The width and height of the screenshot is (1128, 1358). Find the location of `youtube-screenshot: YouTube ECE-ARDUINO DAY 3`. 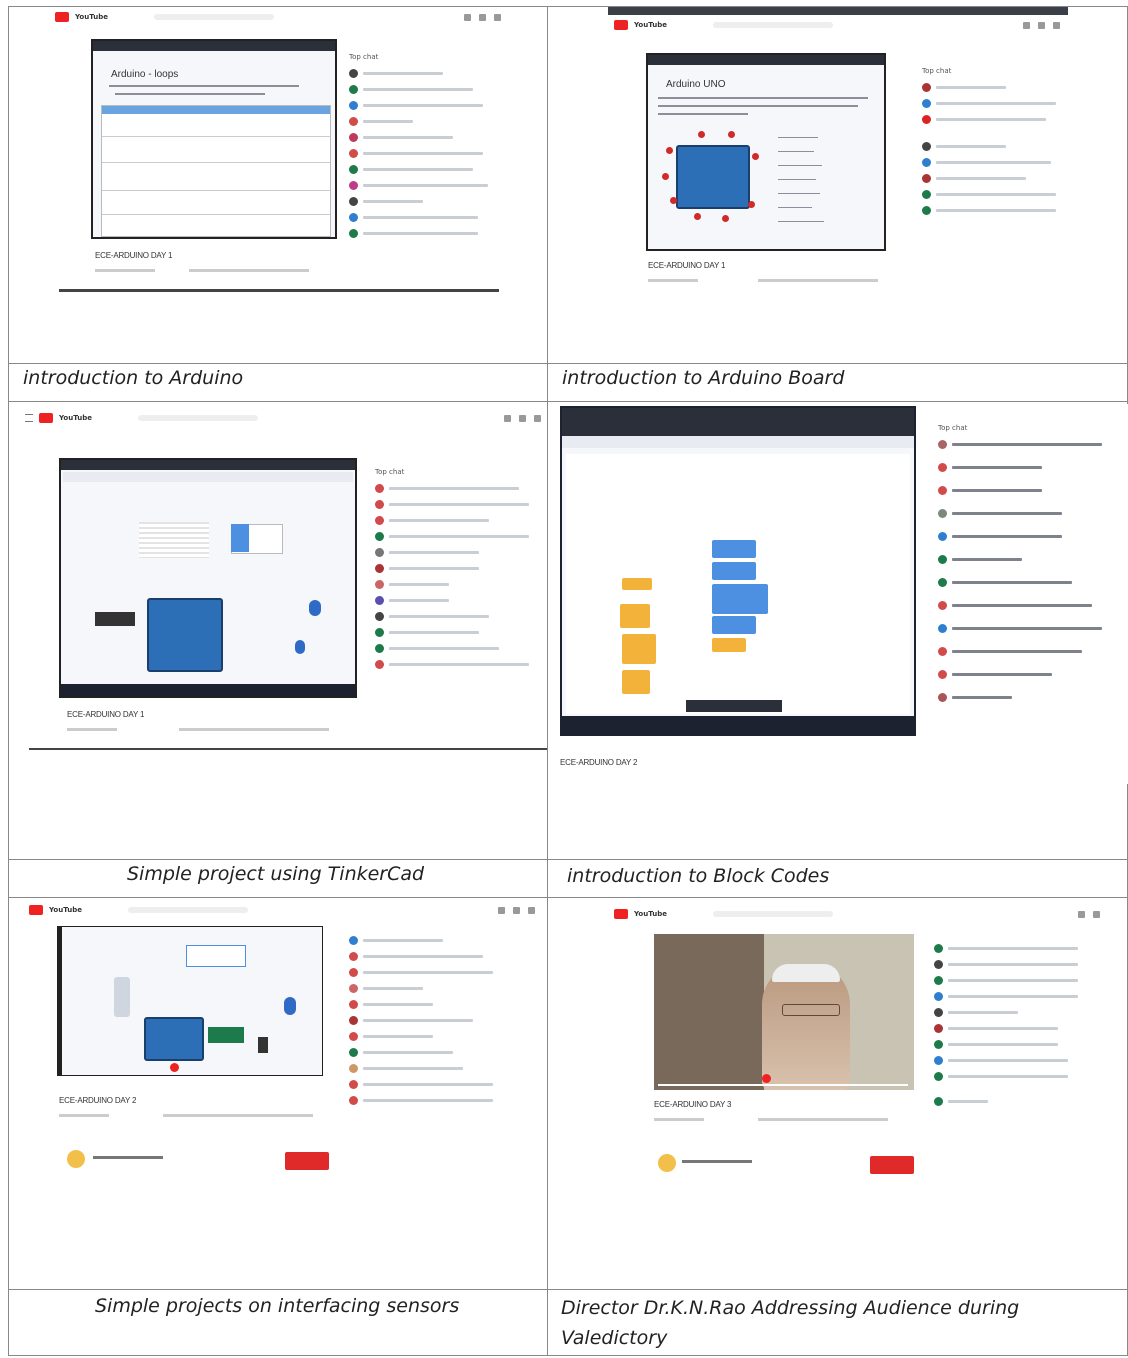

youtube-screenshot: YouTube ECE-ARDUINO DAY 3 is located at coordinates (858, 1049).